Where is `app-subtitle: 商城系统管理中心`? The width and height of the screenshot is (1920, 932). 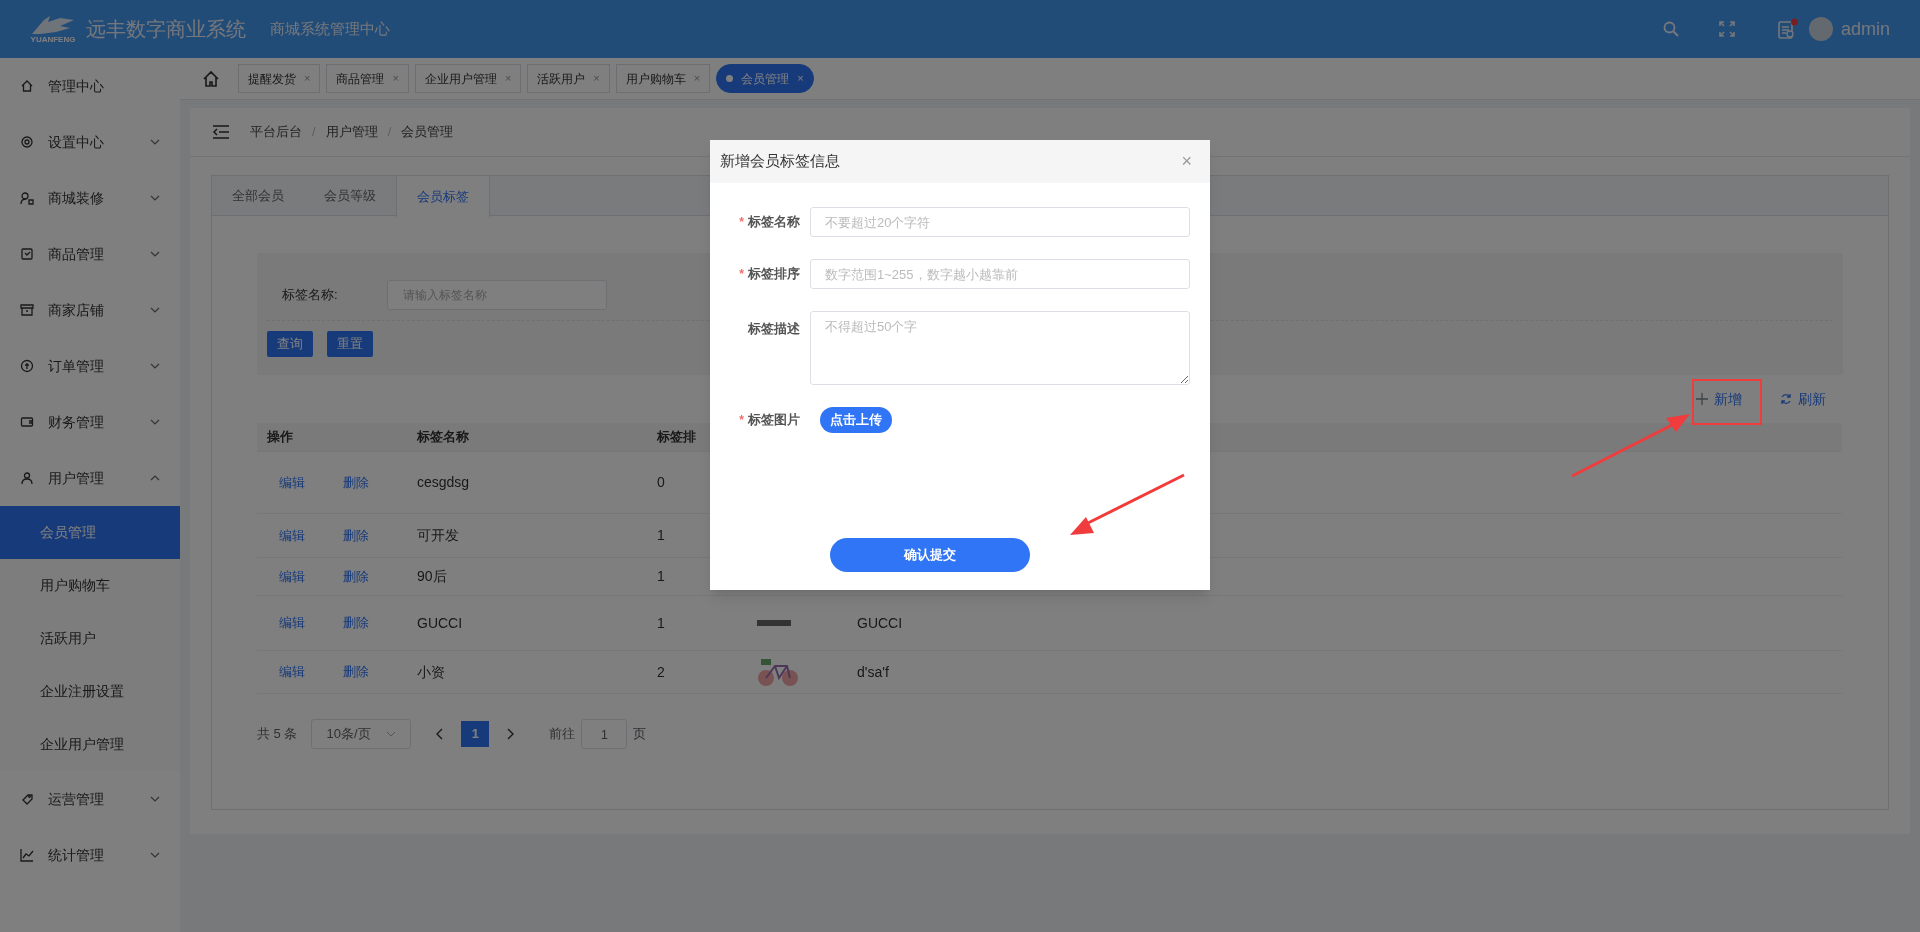 app-subtitle: 商城系统管理中心 is located at coordinates (330, 28).